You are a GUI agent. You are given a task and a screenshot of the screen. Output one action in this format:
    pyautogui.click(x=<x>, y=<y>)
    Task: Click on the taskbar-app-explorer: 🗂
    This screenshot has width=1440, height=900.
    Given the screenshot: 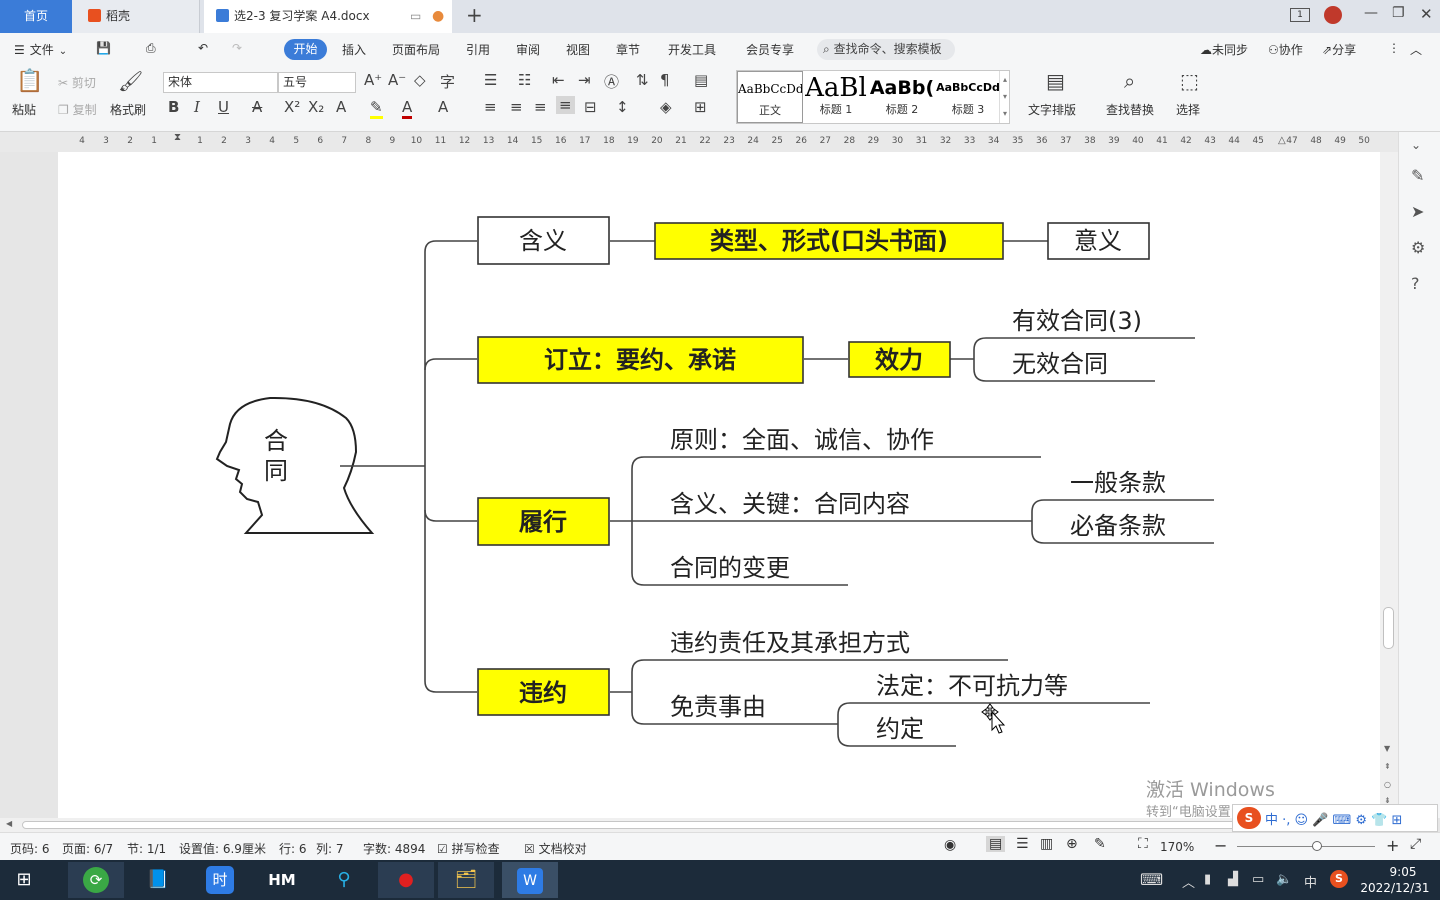 What is the action you would take?
    pyautogui.click(x=466, y=880)
    